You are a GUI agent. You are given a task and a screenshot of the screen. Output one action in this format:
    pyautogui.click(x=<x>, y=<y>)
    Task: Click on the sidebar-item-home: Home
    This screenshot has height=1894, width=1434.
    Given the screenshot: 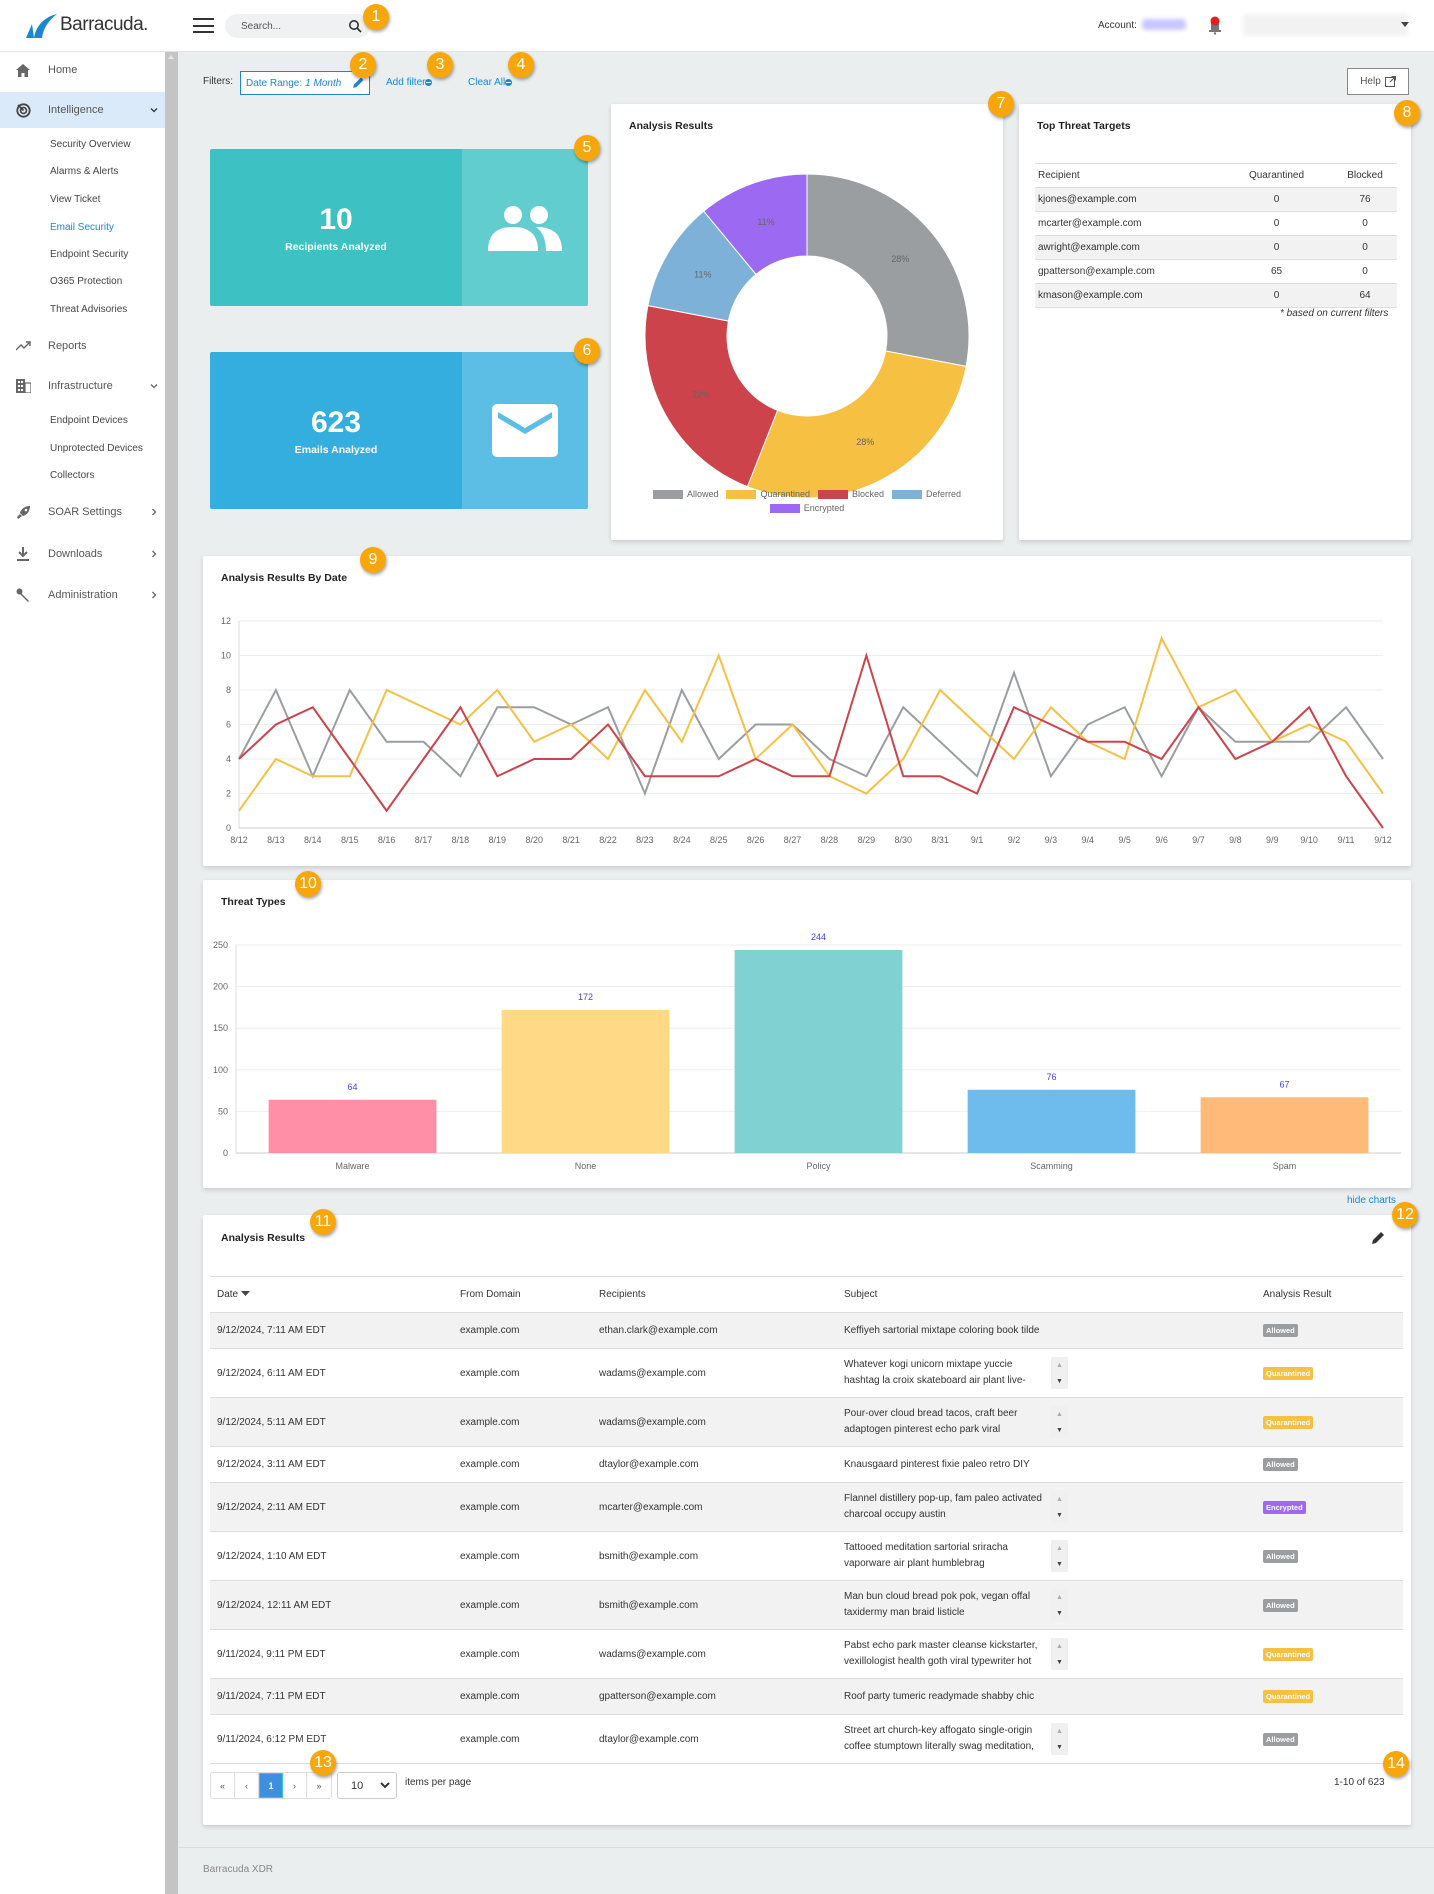 What is the action you would take?
    pyautogui.click(x=82, y=70)
    